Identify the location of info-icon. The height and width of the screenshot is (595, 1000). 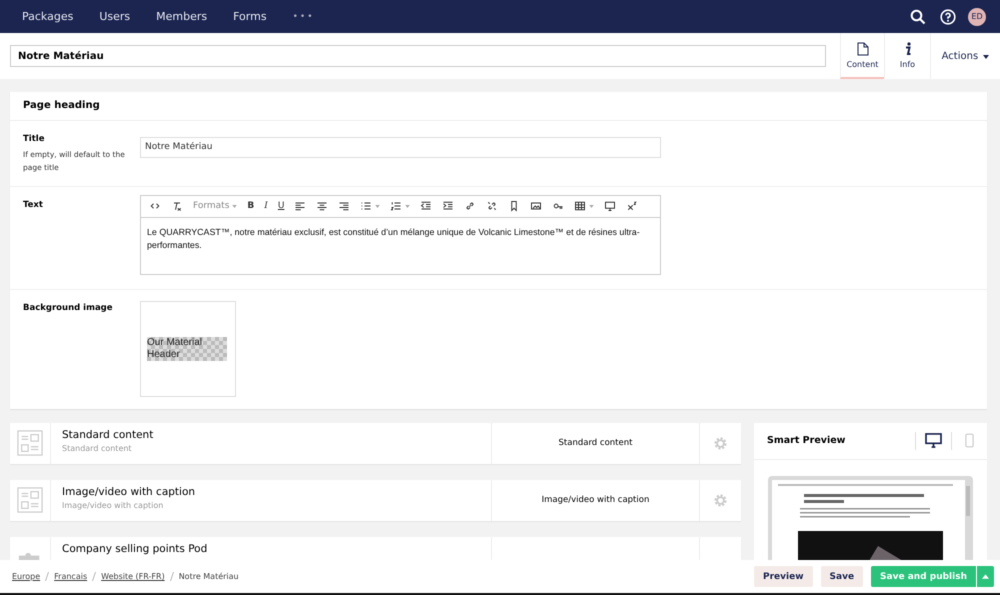
(908, 49).